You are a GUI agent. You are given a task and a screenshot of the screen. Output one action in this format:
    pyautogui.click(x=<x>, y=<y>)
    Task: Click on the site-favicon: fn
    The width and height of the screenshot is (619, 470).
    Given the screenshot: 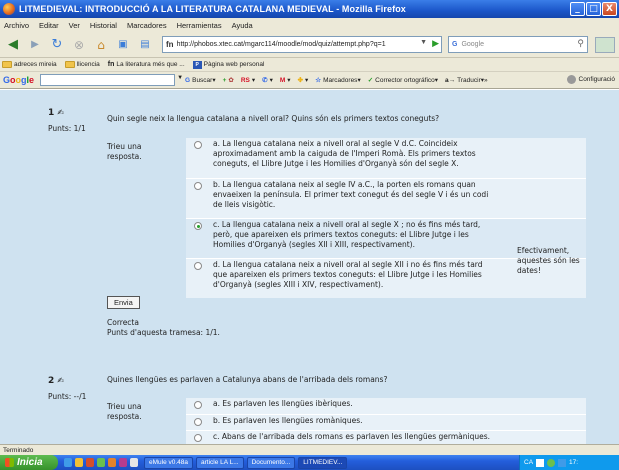 What is the action you would take?
    pyautogui.click(x=170, y=44)
    